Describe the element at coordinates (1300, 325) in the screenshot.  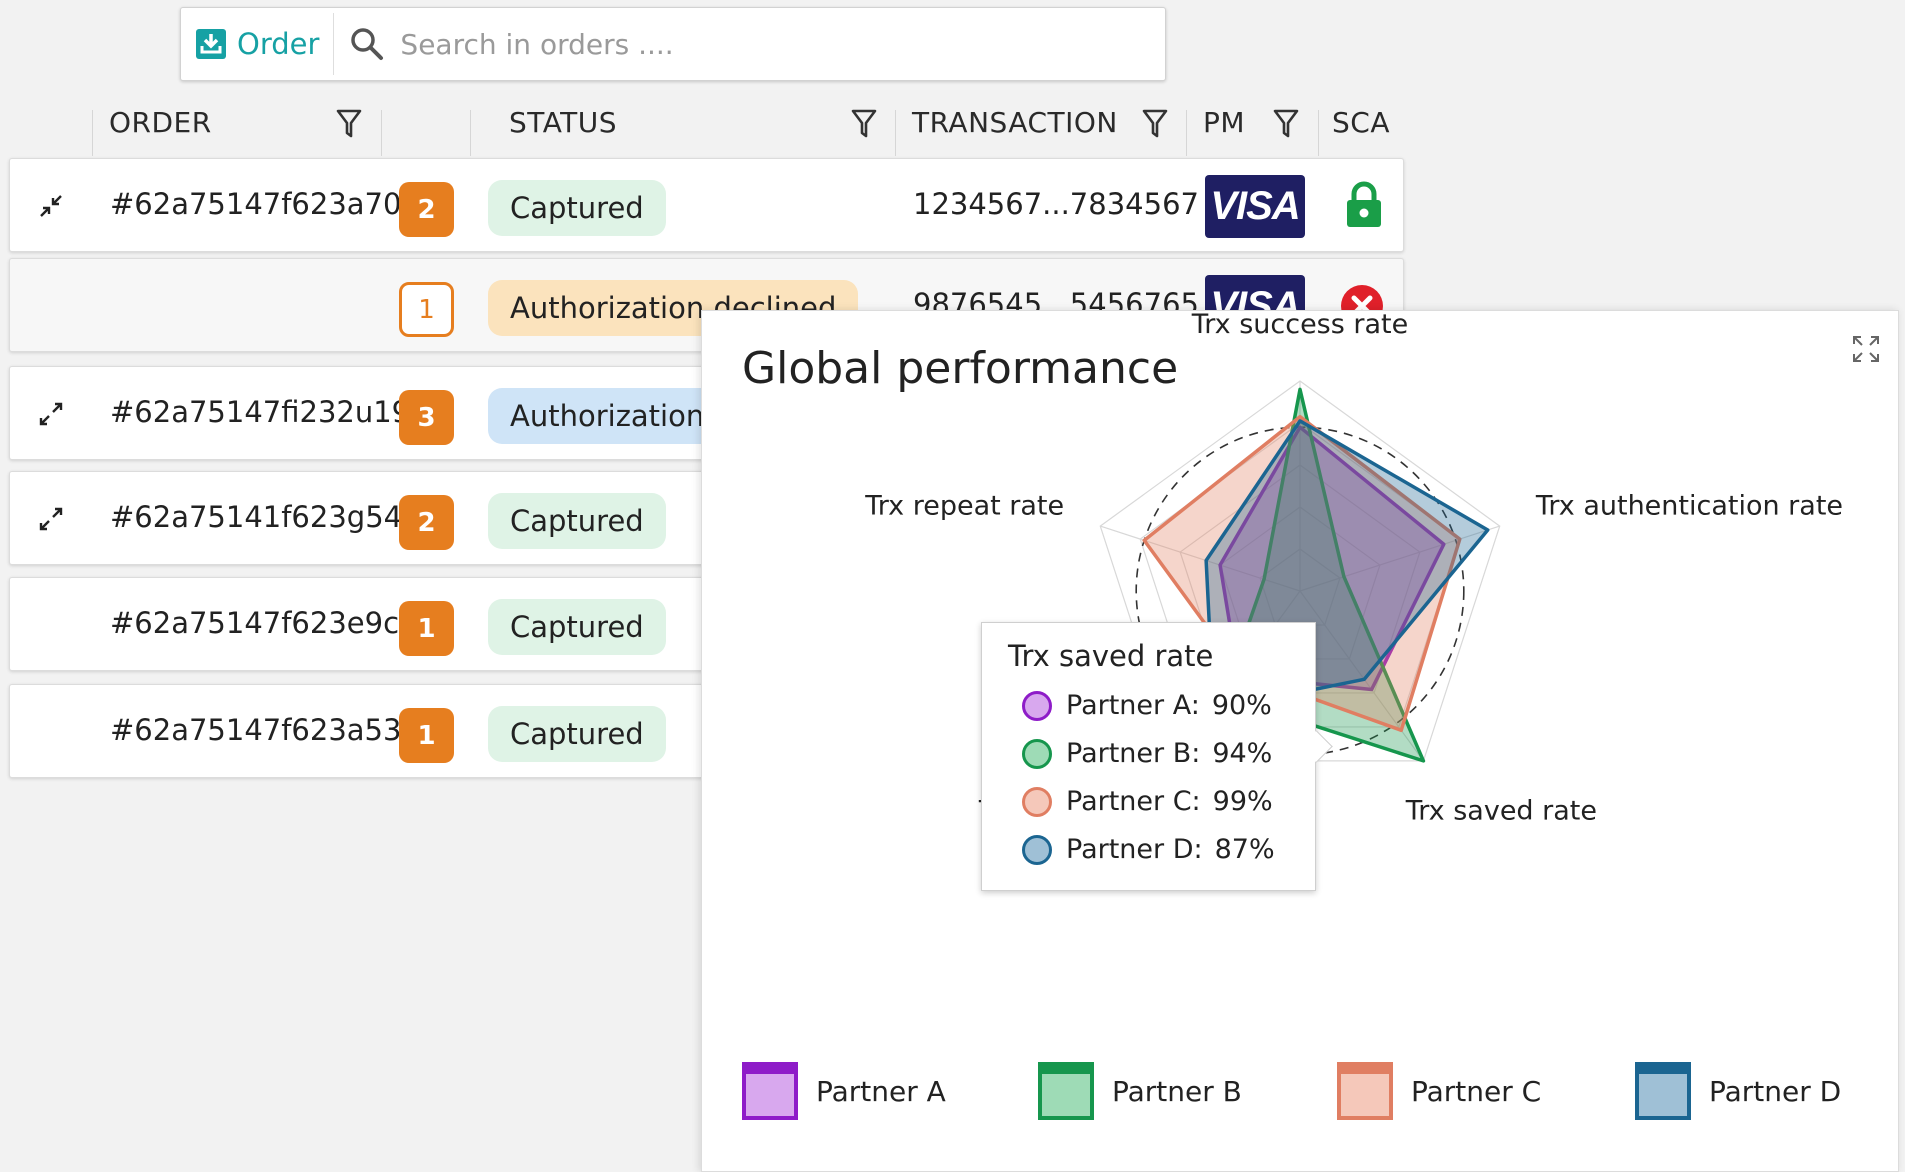
I see `axis-label: Trx success rate` at that location.